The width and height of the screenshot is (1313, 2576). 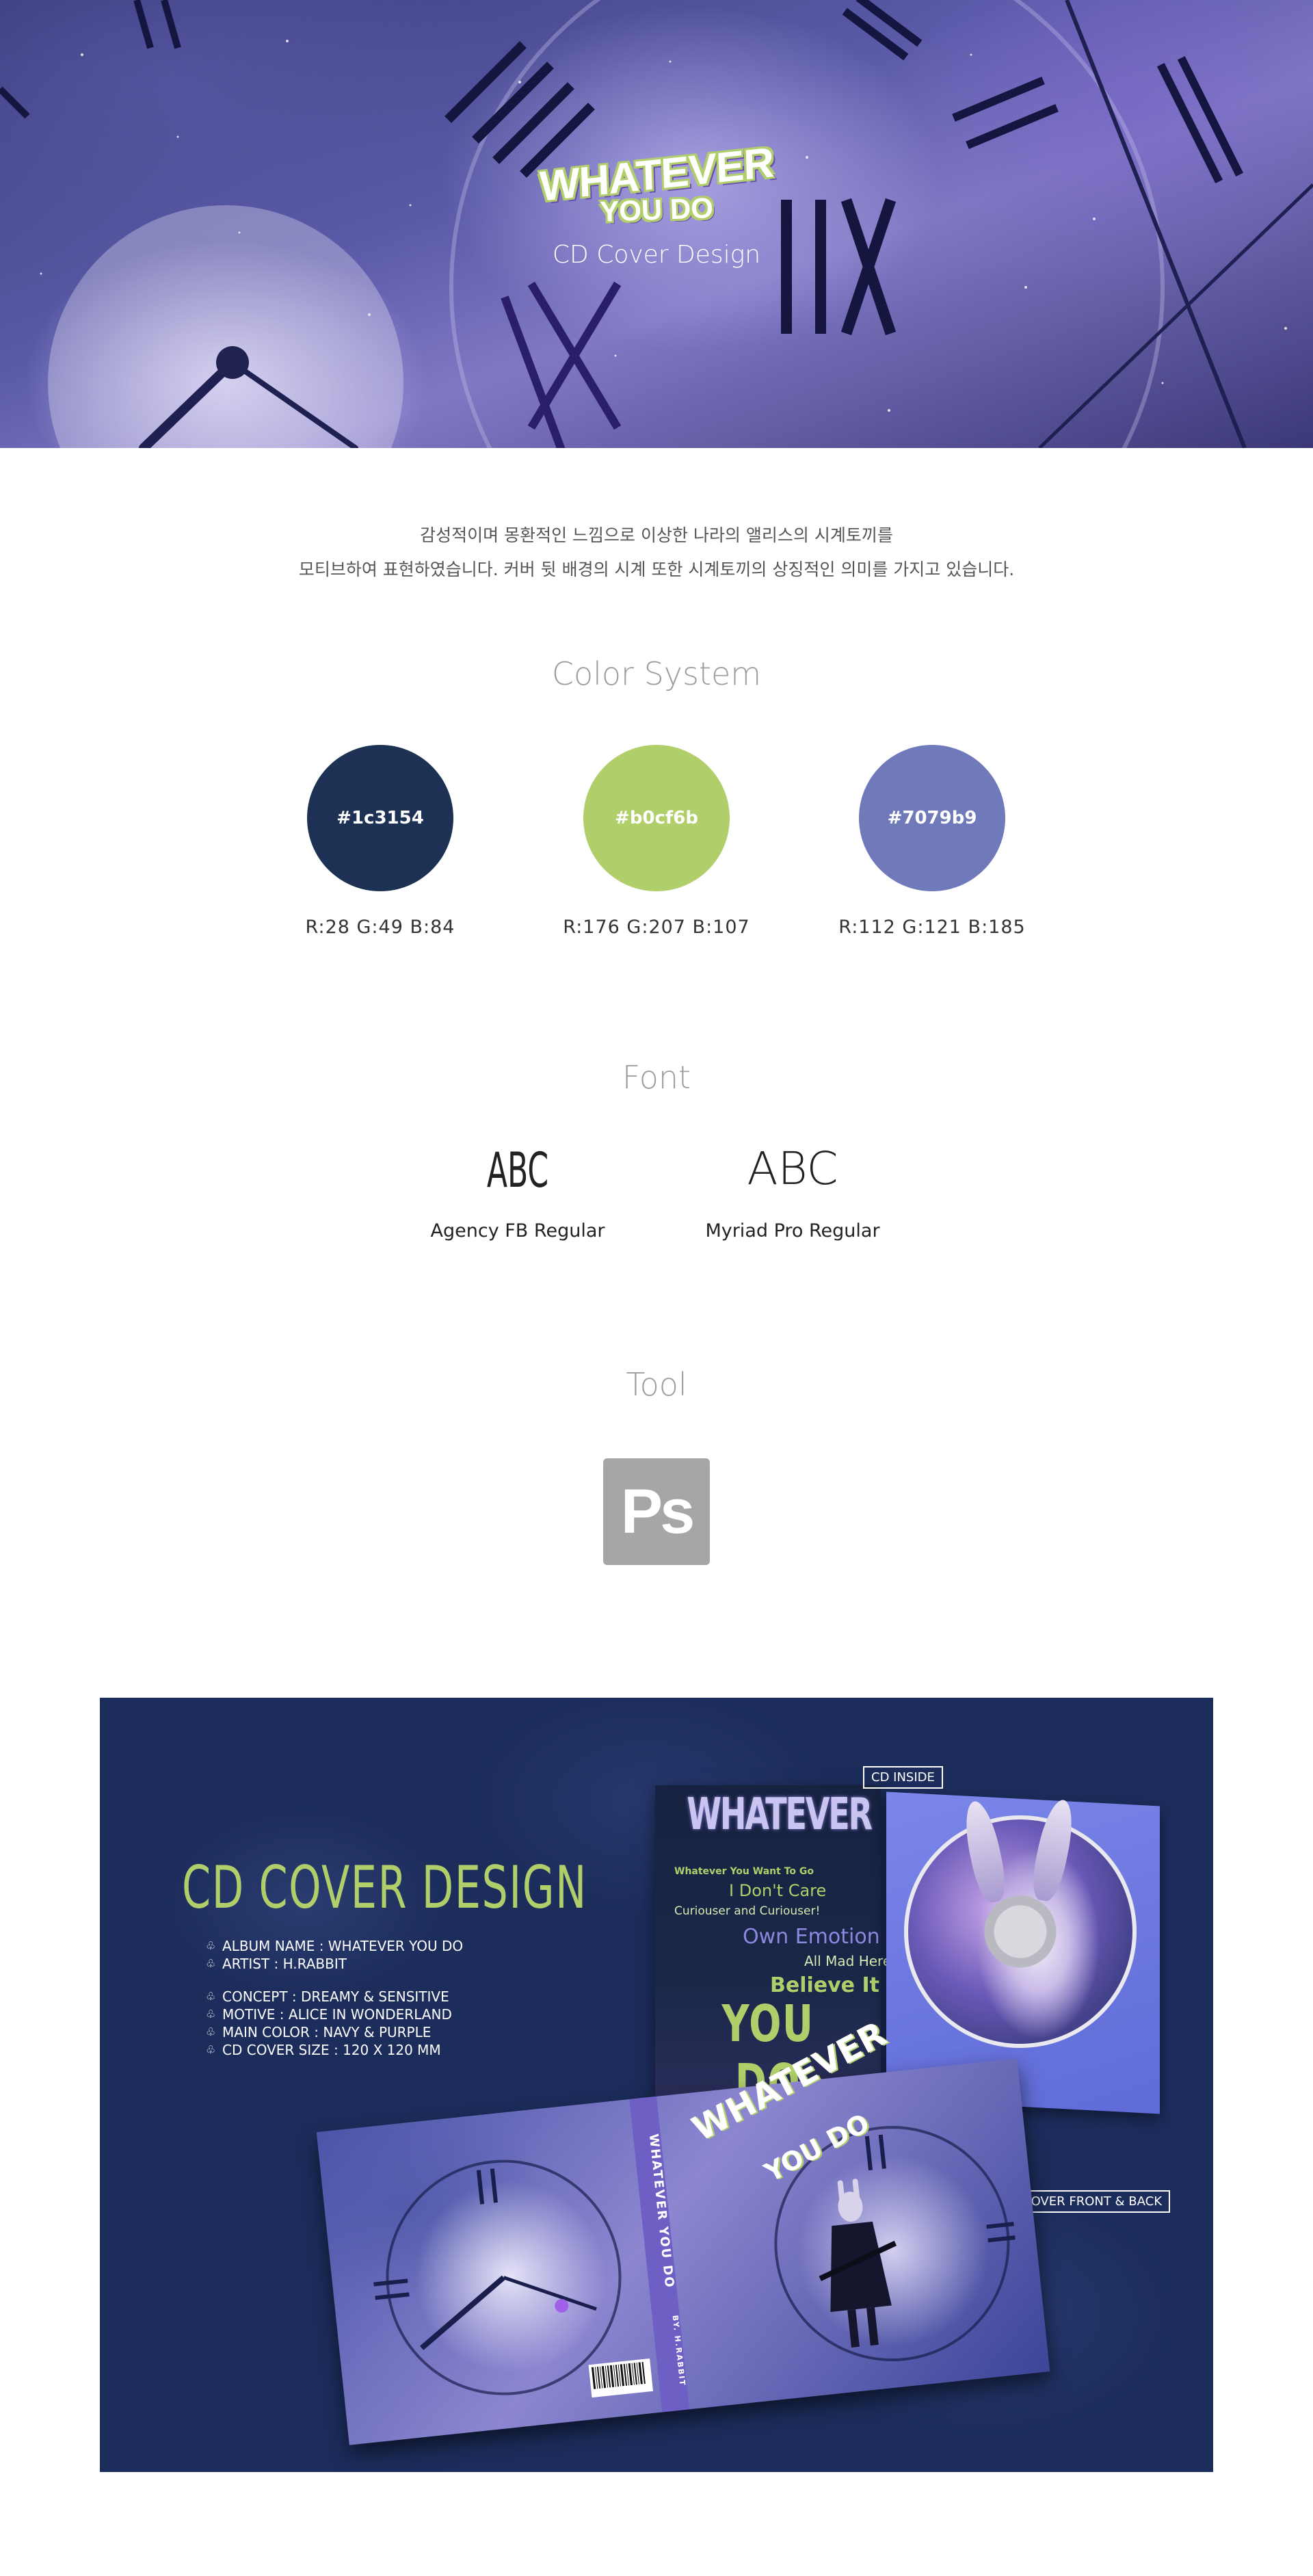 I want to click on swatch-rgb-green: R:176 G:207 B:107, so click(x=657, y=927).